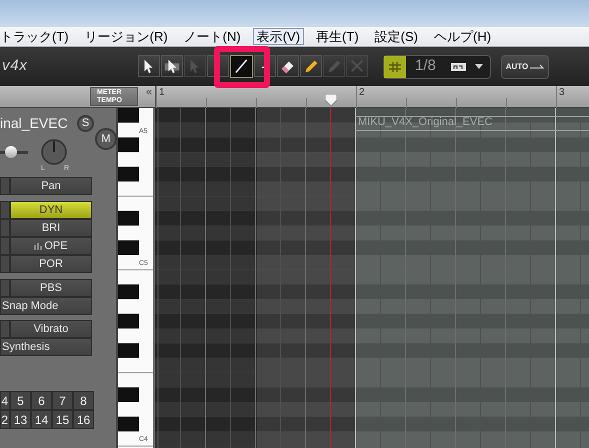 This screenshot has height=448, width=589. What do you see at coordinates (83, 419) in the screenshot?
I see `number-button: 16` at bounding box center [83, 419].